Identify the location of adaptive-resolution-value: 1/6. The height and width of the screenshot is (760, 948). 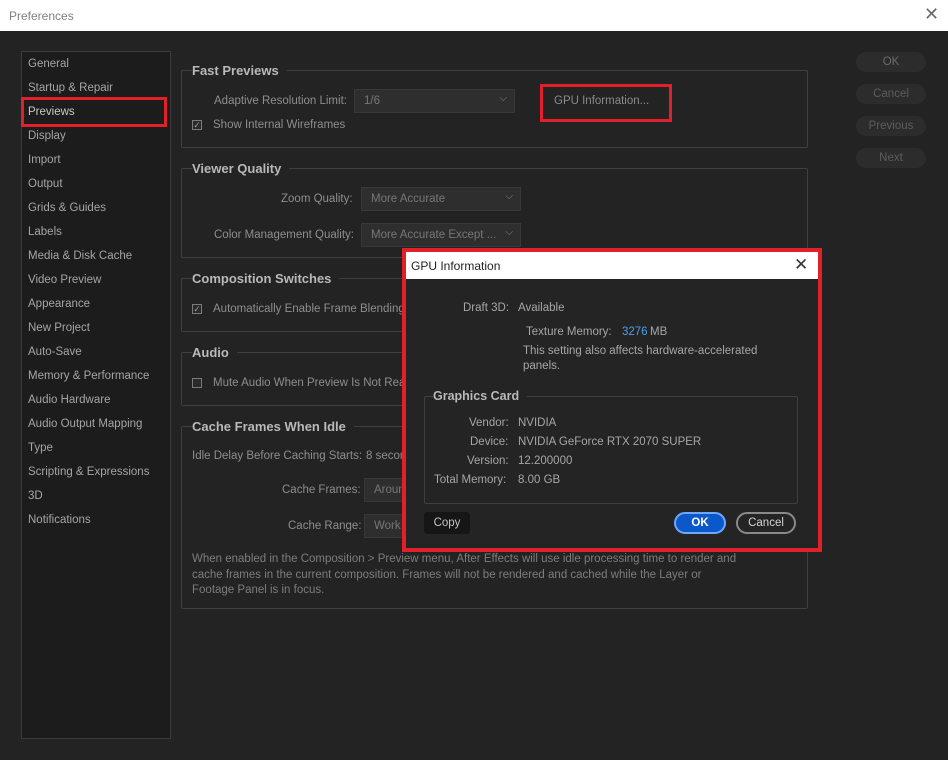
(372, 101).